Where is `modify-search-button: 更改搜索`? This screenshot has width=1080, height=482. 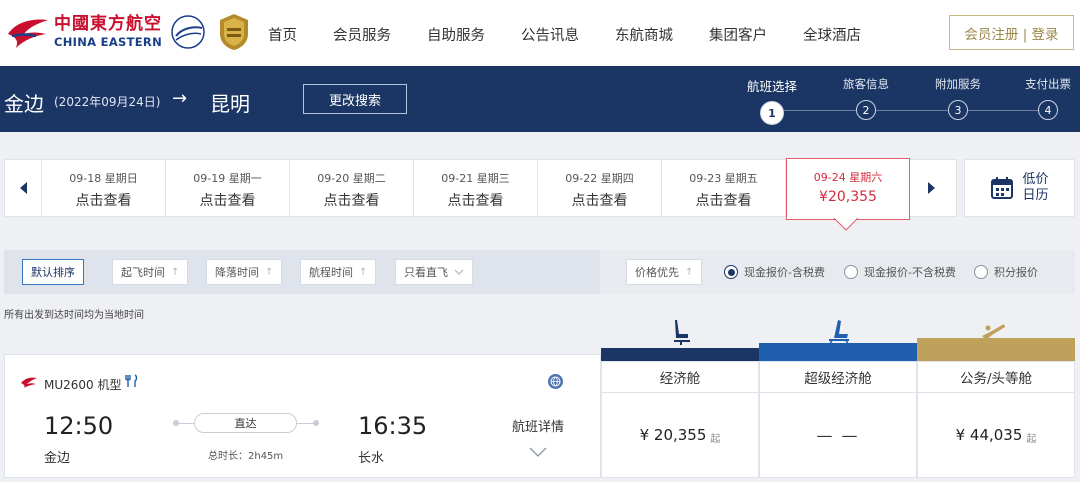 modify-search-button: 更改搜索 is located at coordinates (355, 99).